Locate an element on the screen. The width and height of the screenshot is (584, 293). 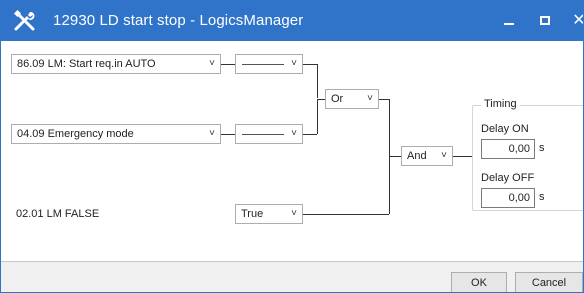
gate2-value: And is located at coordinates (417, 156).